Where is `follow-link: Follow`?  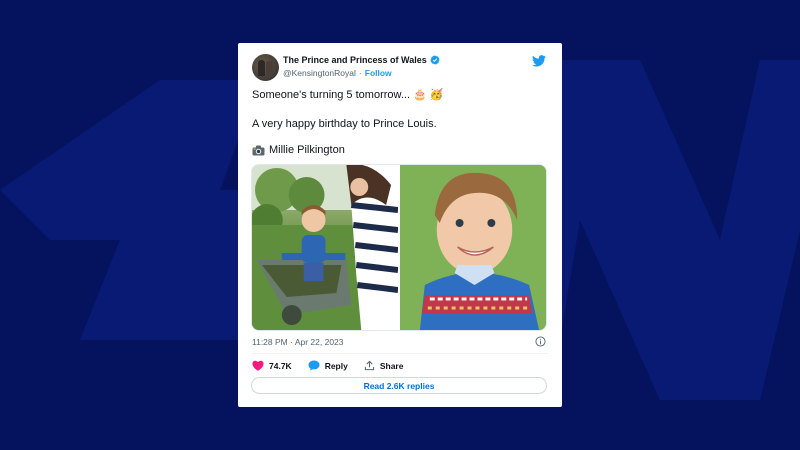 follow-link: Follow is located at coordinates (378, 73).